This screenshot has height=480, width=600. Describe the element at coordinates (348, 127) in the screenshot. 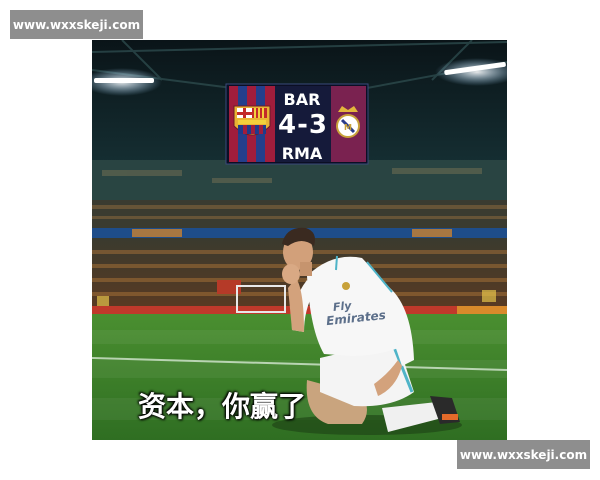

I see `svg-text: M` at that location.